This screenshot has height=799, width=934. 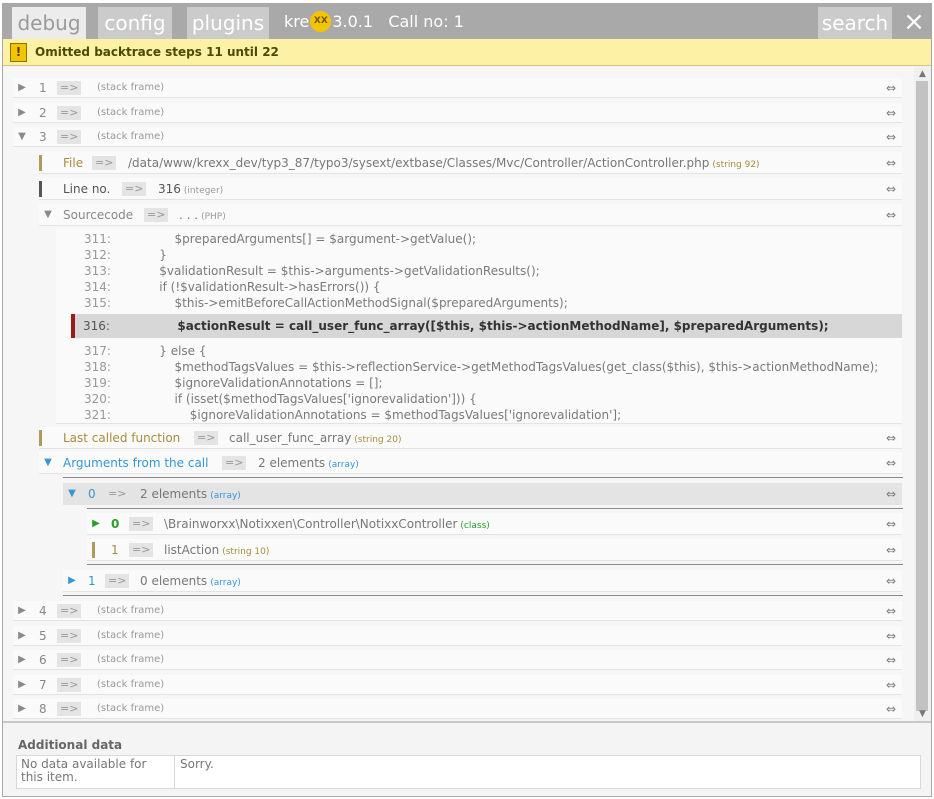 What do you see at coordinates (135, 23) in the screenshot?
I see `tab-config: config` at bounding box center [135, 23].